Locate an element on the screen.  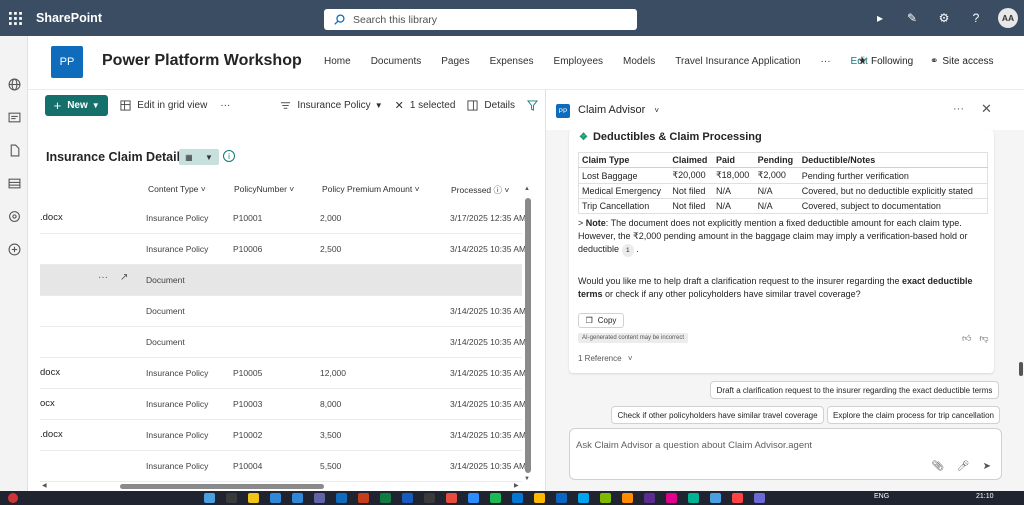
info-icon: i is located at coordinates (229, 156).